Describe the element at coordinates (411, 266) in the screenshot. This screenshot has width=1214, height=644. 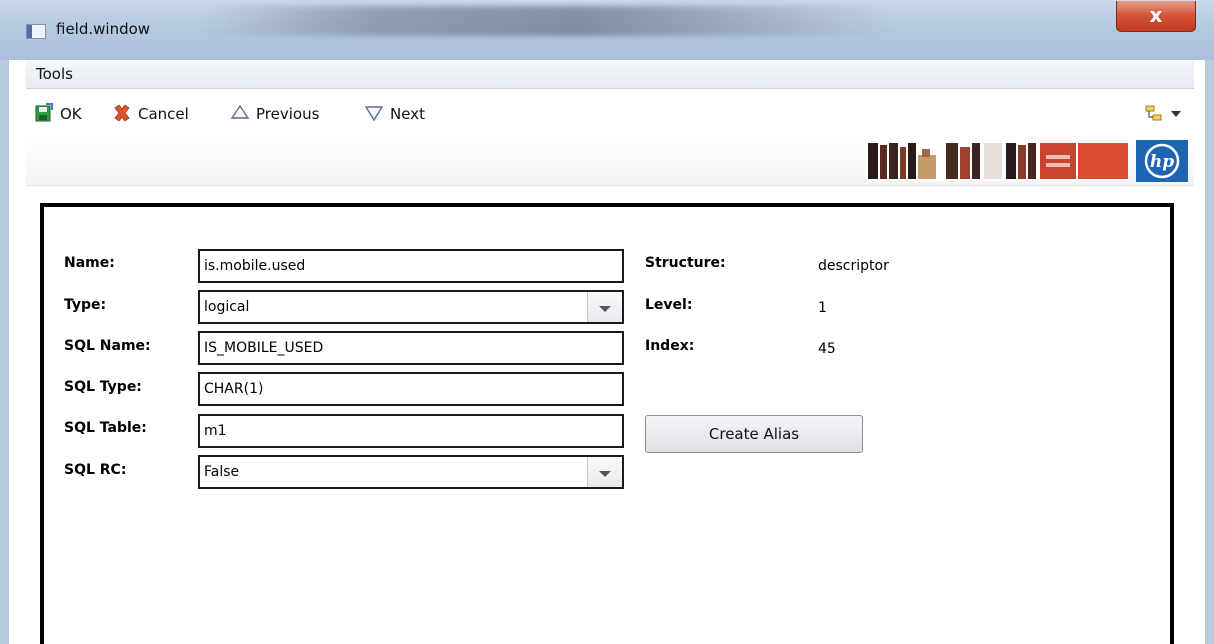
I see `name-field: is.mobile.used` at that location.